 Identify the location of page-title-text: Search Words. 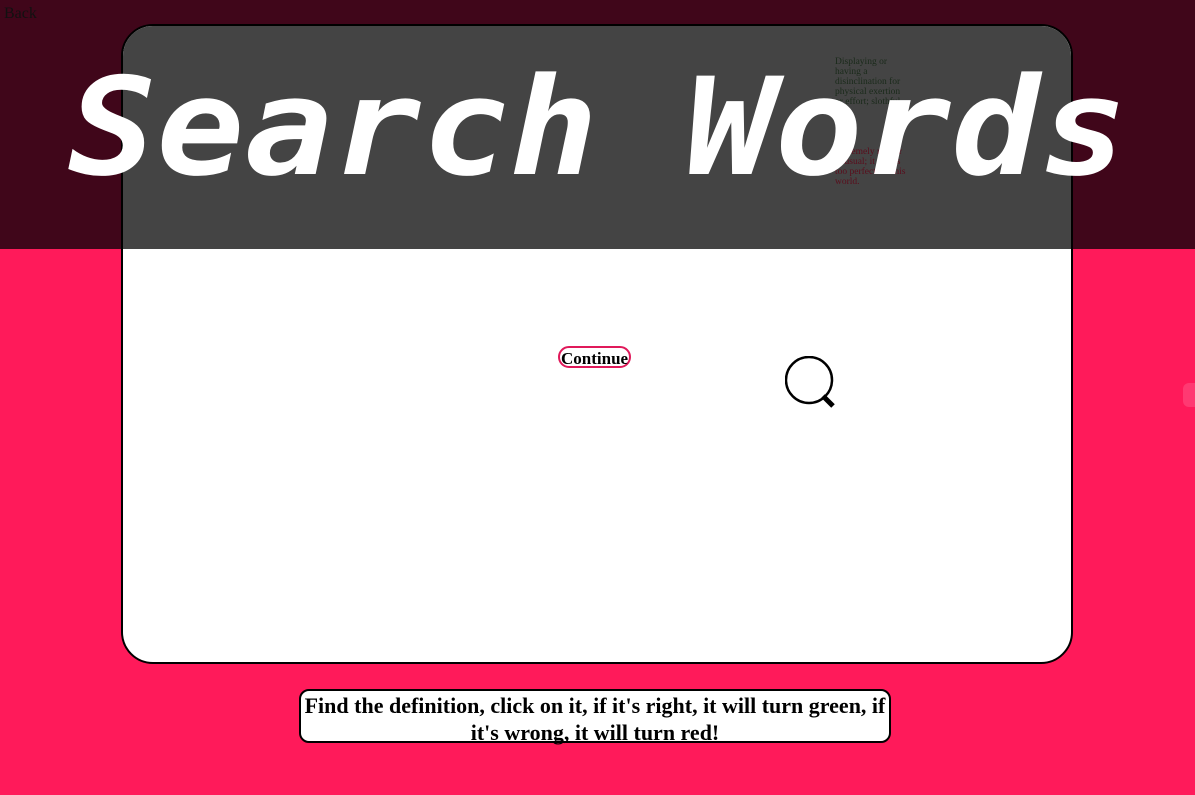
(598, 126).